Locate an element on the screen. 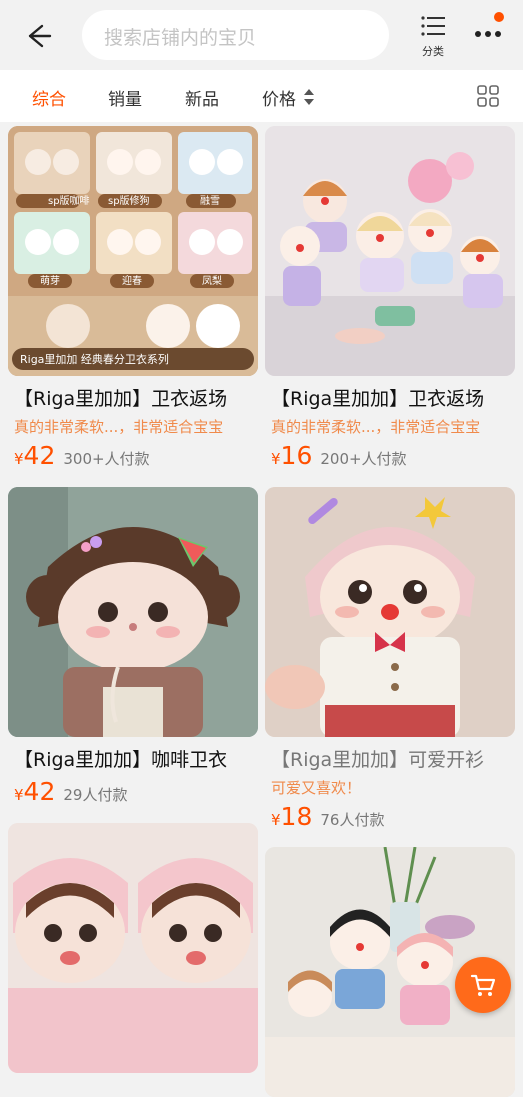 The image size is (523, 1097). product-desc: 可爱又喜欢！ is located at coordinates (316, 788).